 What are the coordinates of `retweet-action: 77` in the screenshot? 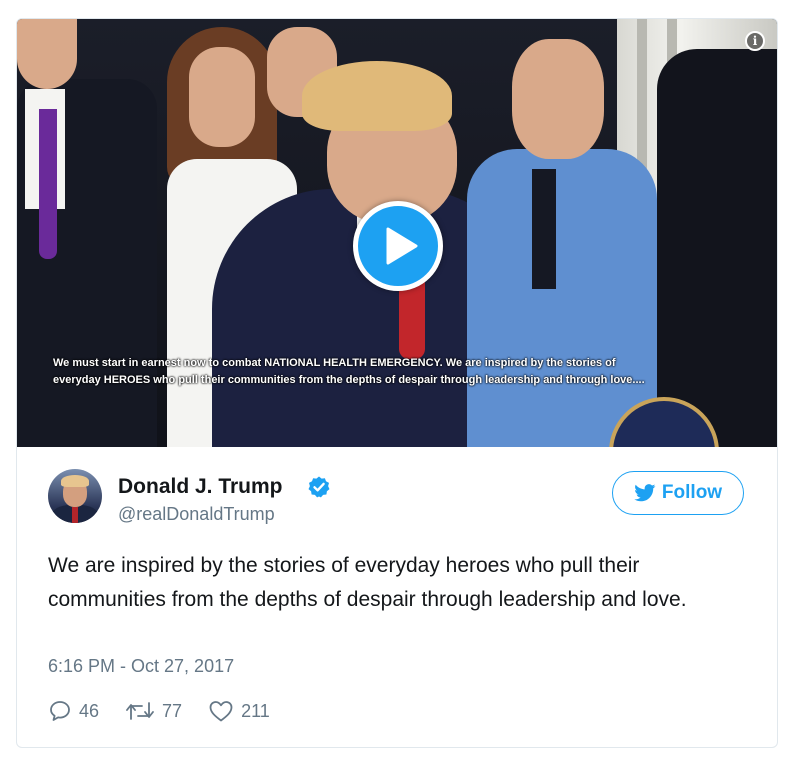 It's located at (153, 711).